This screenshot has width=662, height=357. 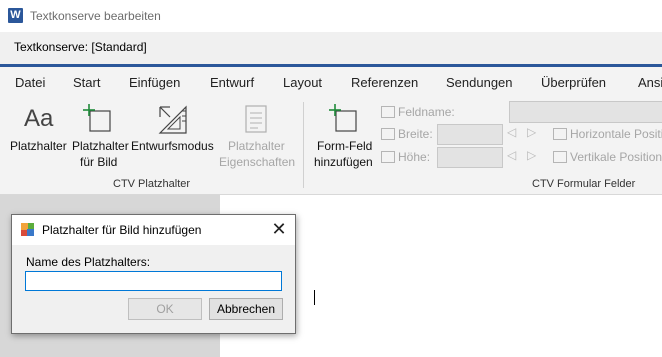 I want to click on feldname-input, so click(x=585, y=112).